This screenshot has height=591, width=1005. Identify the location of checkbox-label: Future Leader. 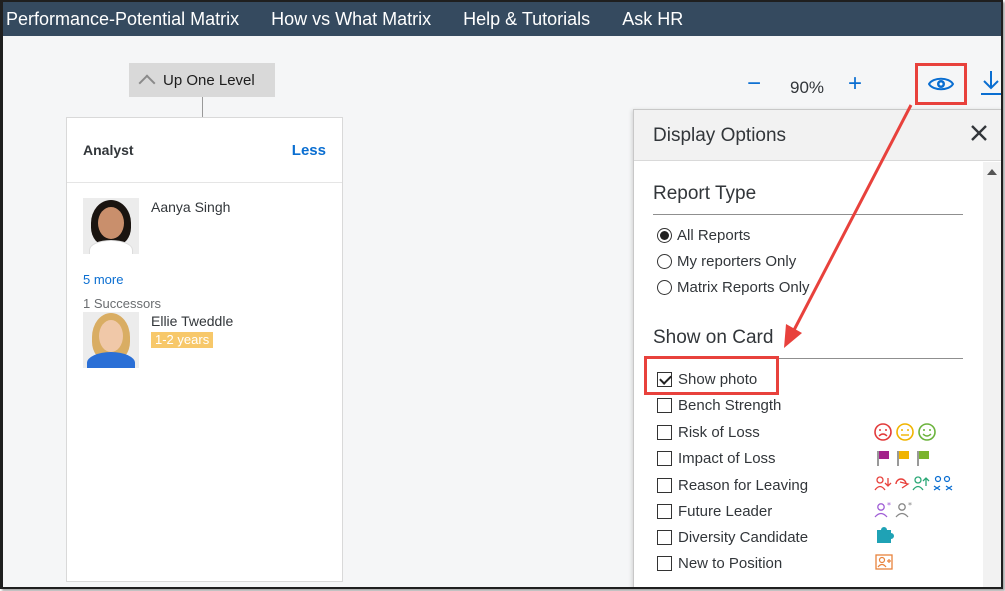
(725, 511).